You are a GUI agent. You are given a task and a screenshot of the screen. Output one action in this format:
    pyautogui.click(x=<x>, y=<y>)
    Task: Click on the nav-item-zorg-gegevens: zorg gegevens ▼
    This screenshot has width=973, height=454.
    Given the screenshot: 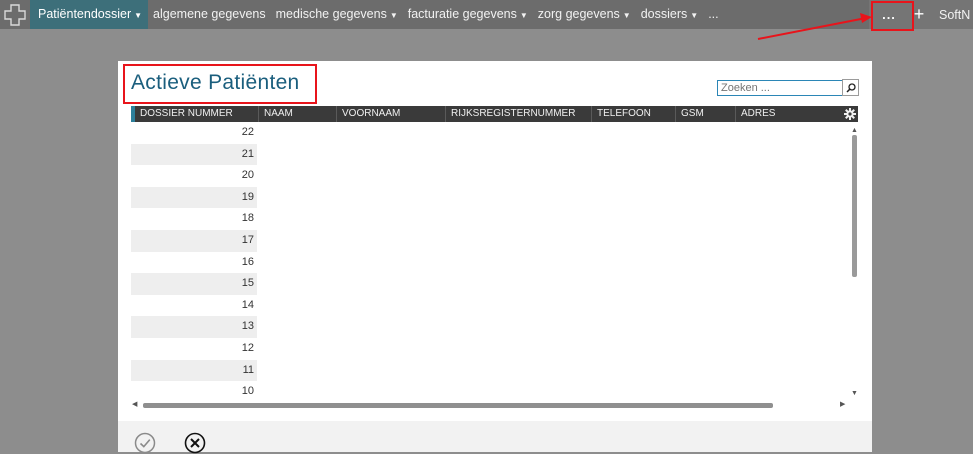 What is the action you would take?
    pyautogui.click(x=584, y=14)
    